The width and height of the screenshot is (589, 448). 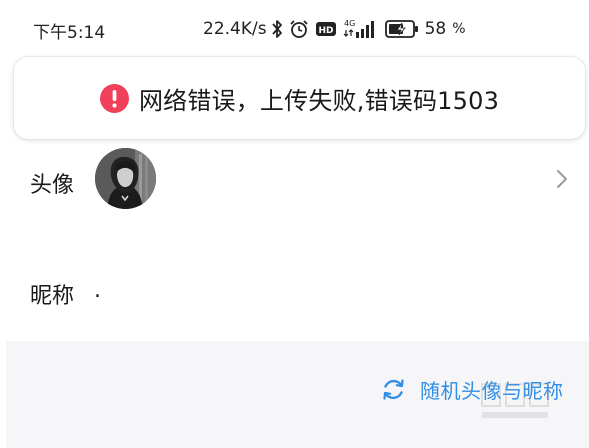 What do you see at coordinates (319, 100) in the screenshot?
I see `error-message: 网络错误，上传失败,错误码1503` at bounding box center [319, 100].